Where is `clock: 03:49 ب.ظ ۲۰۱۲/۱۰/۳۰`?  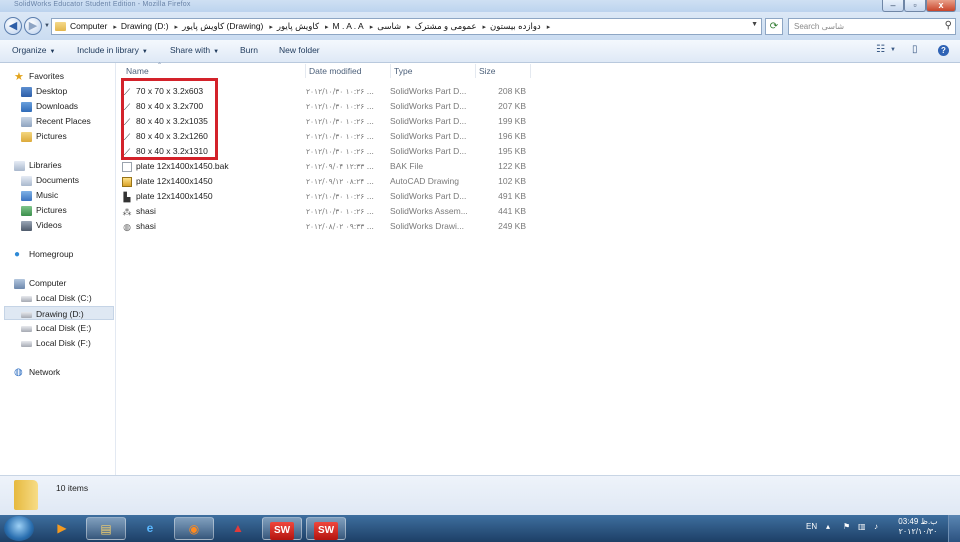 clock: 03:49 ب.ظ ۲۰۱۲/۱۰/۳۰ is located at coordinates (918, 527).